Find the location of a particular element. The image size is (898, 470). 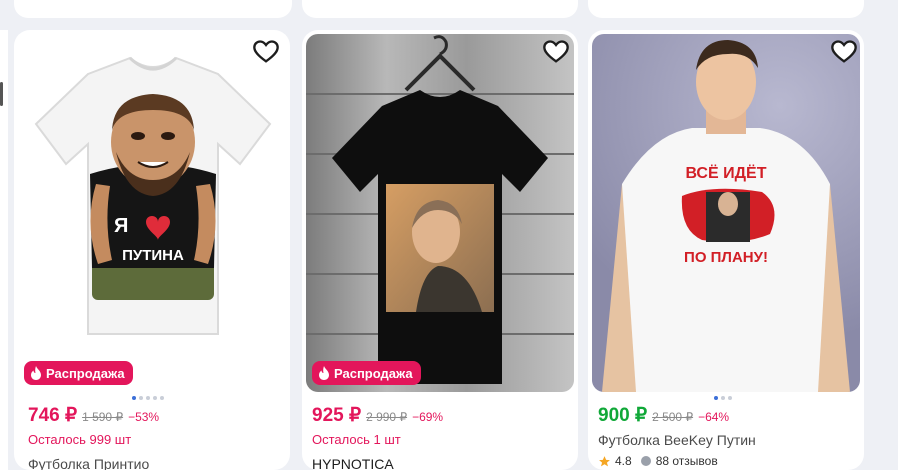

current-price: 746 ₽ is located at coordinates (53, 415).